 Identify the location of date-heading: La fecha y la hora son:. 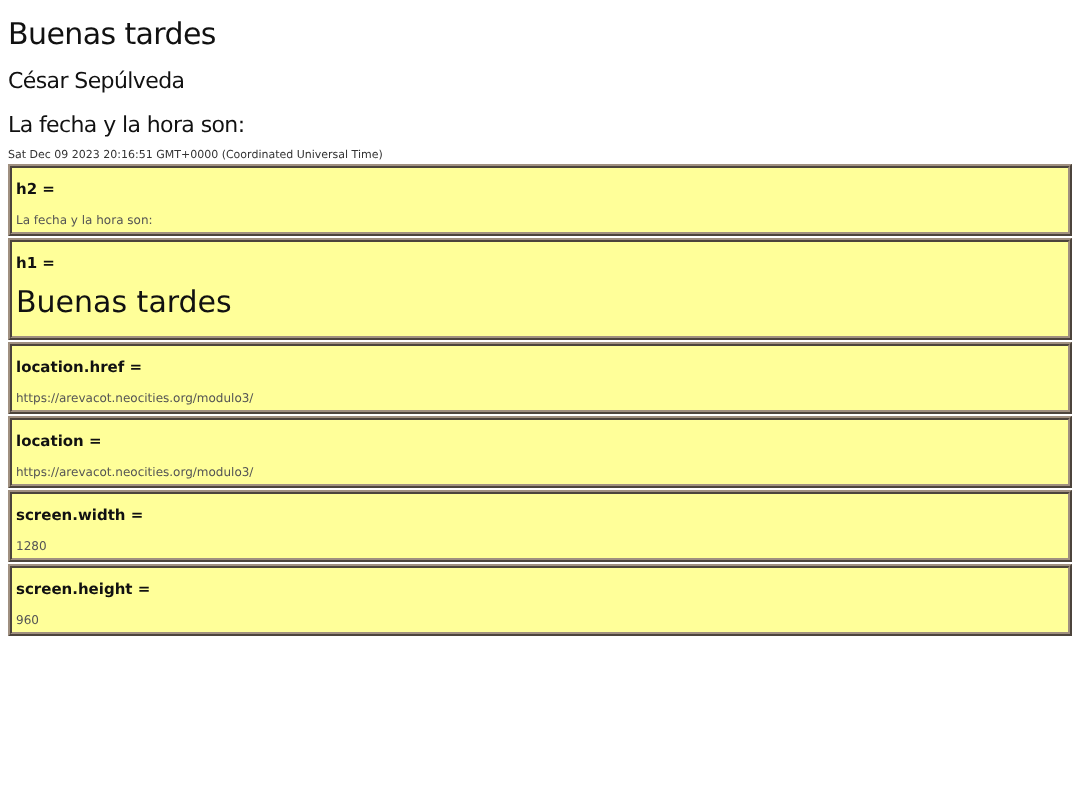
(127, 125).